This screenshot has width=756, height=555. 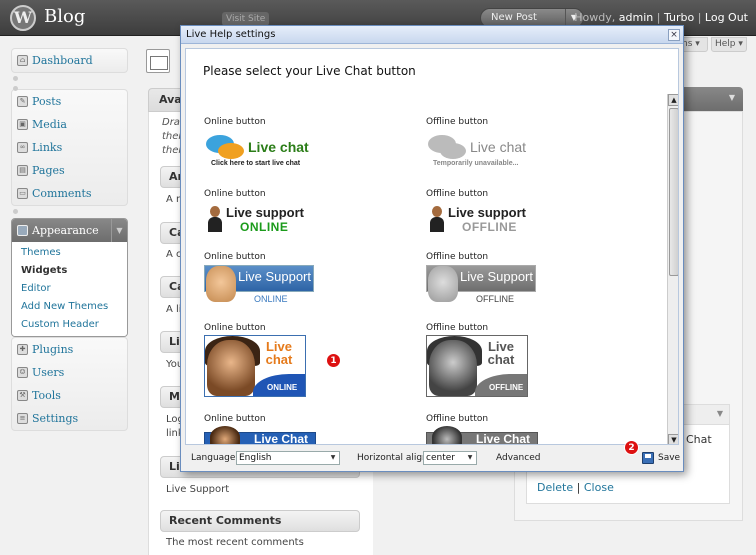 What do you see at coordinates (62, 60) in the screenshot?
I see `menu-label: Dashboard` at bounding box center [62, 60].